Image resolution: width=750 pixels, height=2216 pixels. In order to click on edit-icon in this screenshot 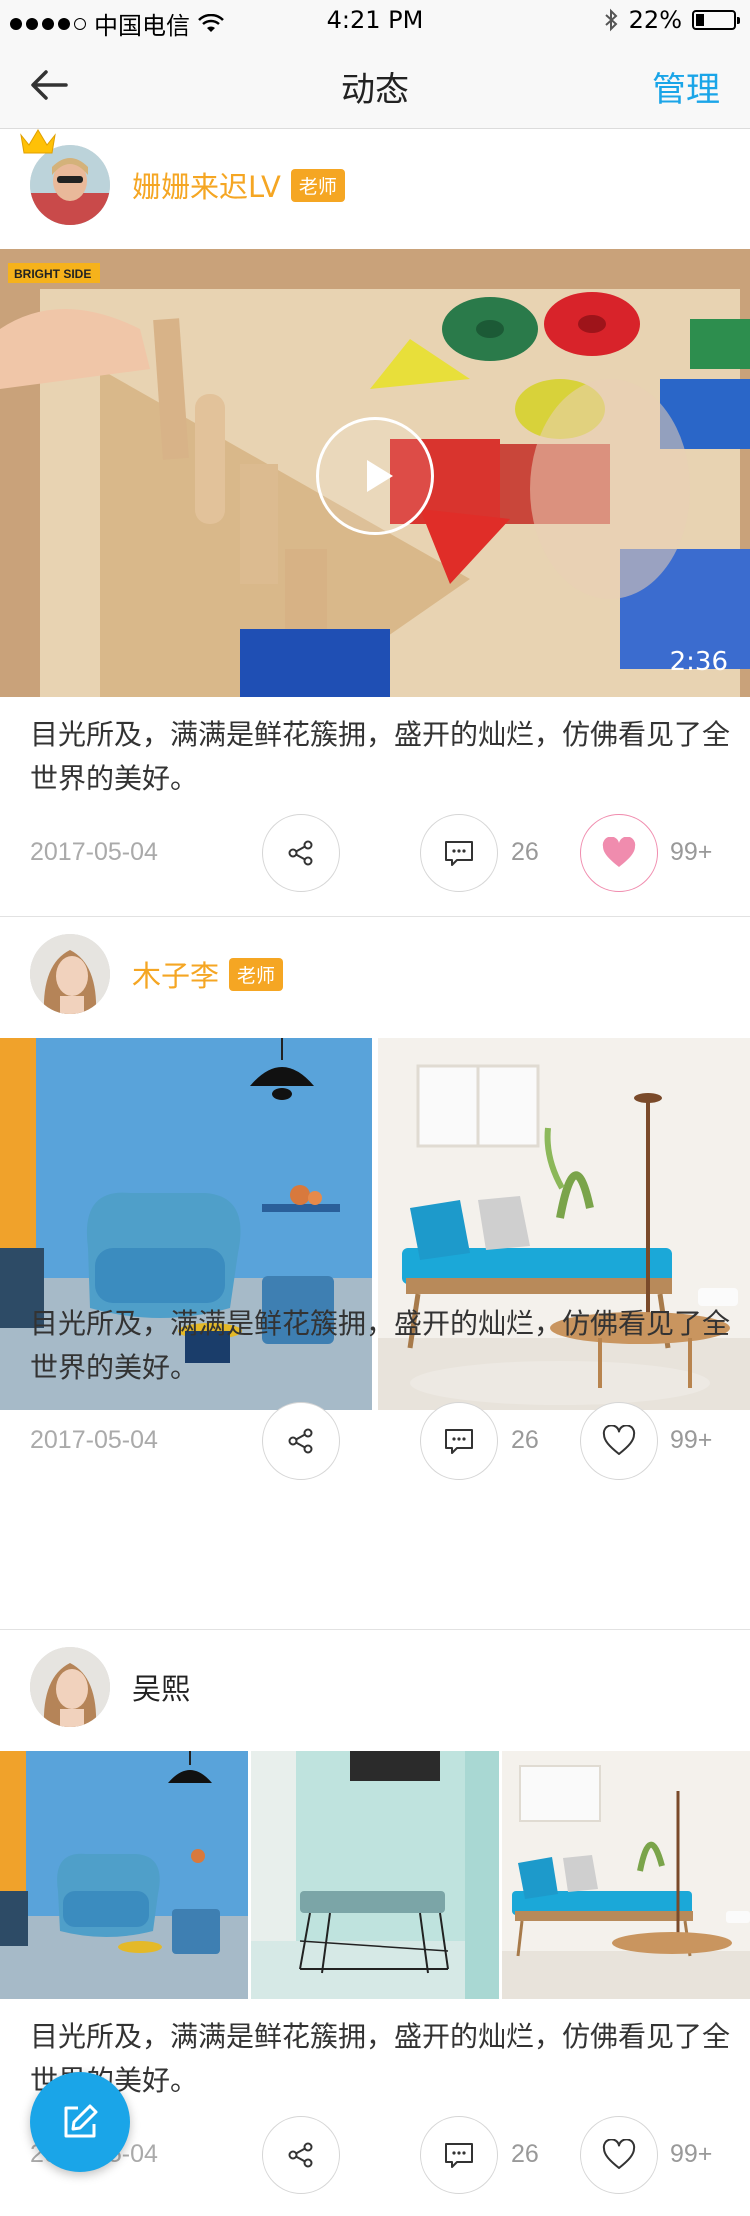, I will do `click(81, 2121)`.